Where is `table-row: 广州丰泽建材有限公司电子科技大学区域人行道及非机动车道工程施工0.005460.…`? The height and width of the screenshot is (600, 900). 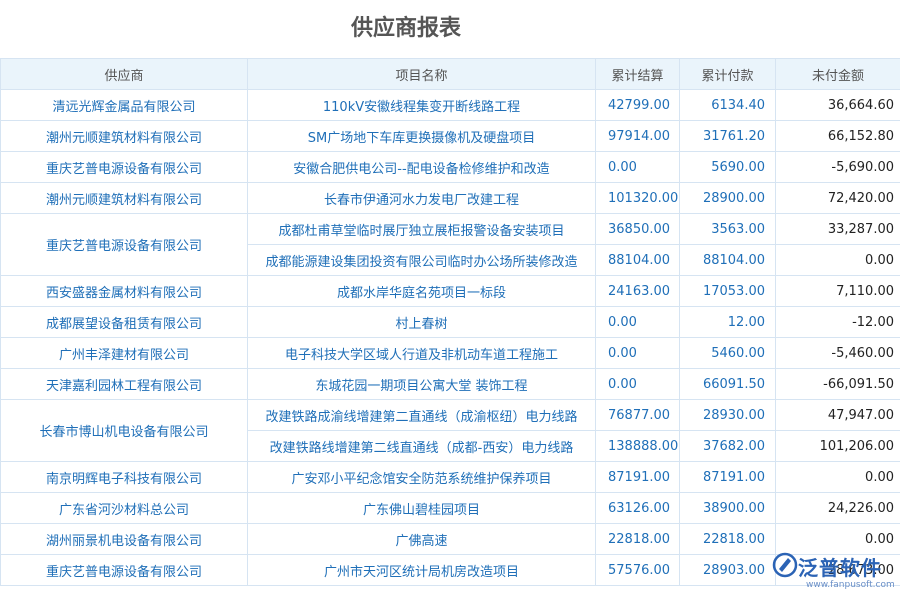 table-row: 广州丰泽建材有限公司电子科技大学区域人行道及非机动车道工程施工0.005460.… is located at coordinates (450, 353).